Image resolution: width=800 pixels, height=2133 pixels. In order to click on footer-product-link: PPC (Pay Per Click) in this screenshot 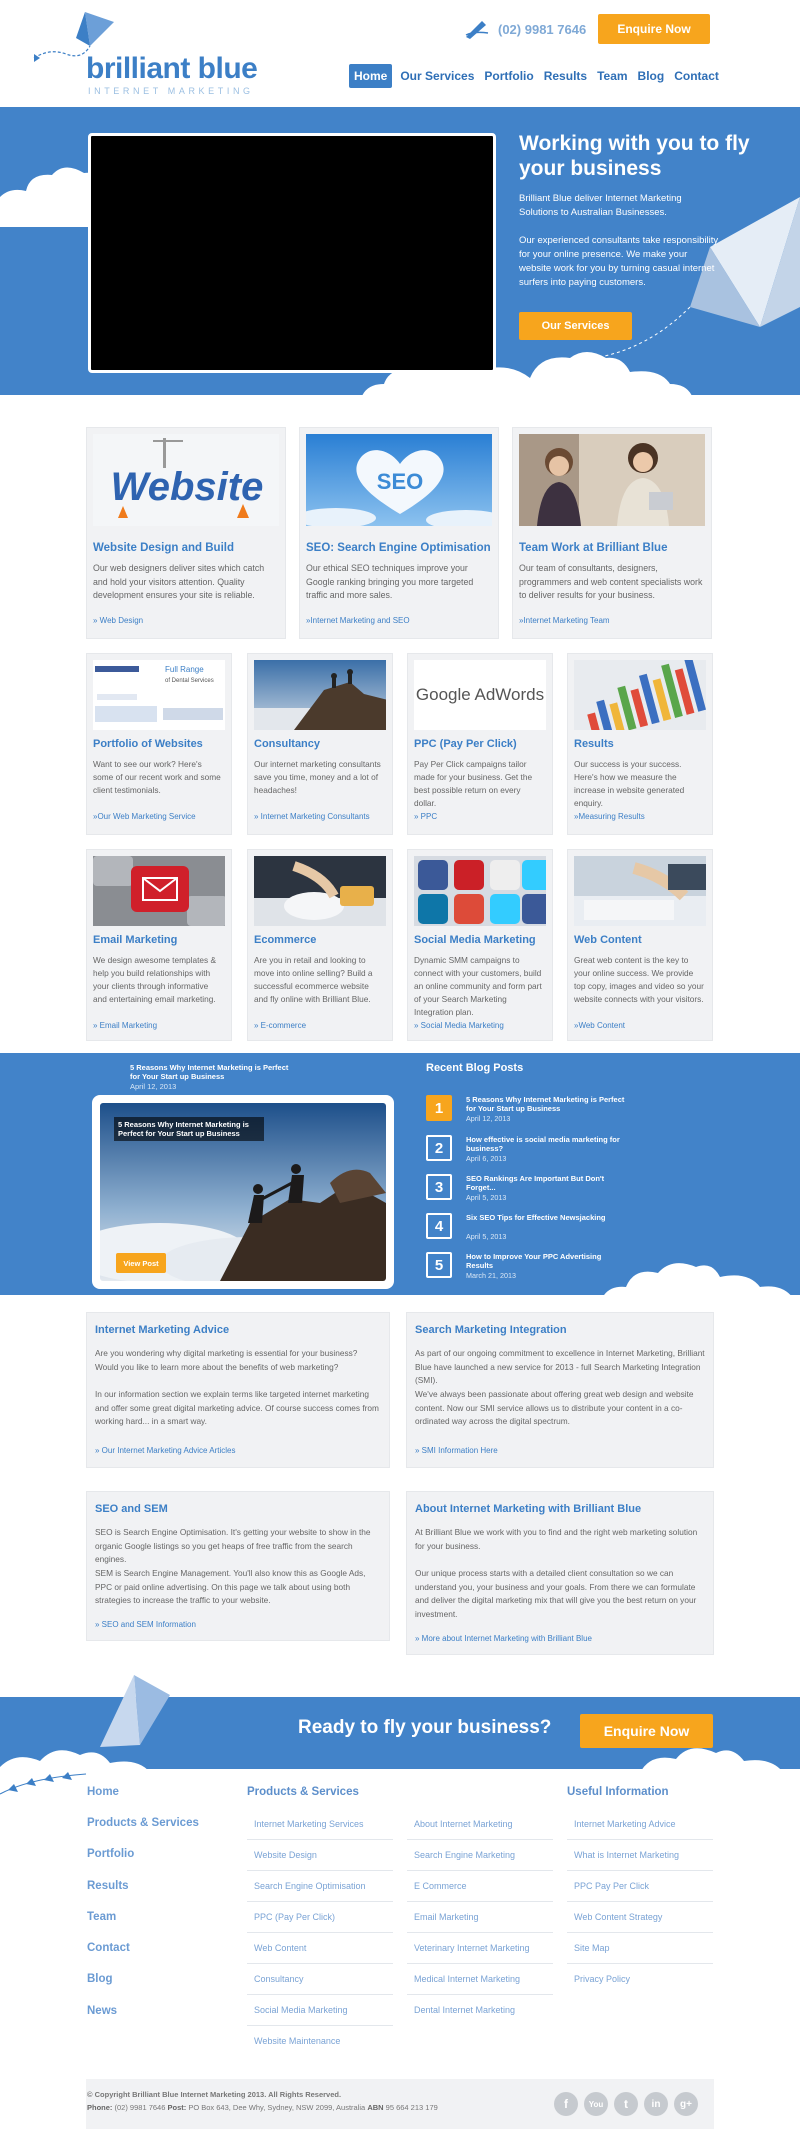, I will do `click(320, 1917)`.